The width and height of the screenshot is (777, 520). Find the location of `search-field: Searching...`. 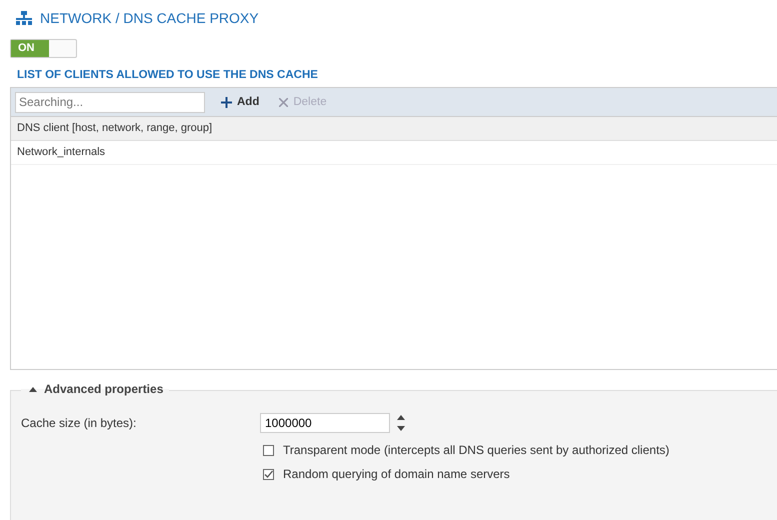

search-field: Searching... is located at coordinates (110, 102).